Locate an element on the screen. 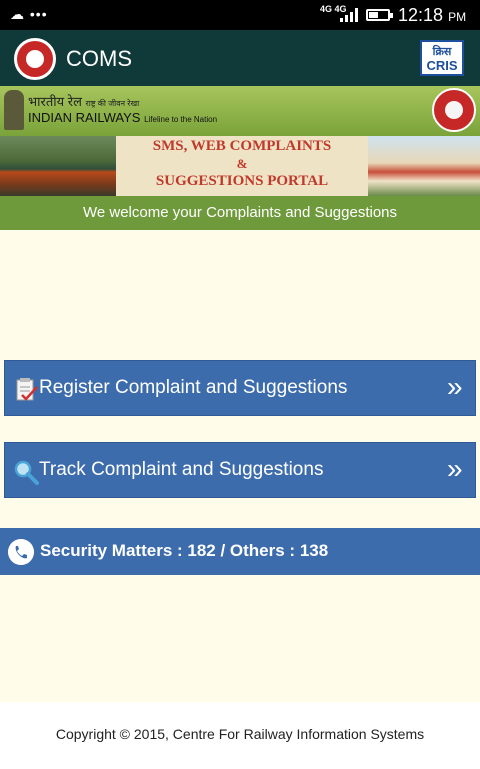 This screenshot has height=769, width=480. banner-line-2: & is located at coordinates (242, 163).